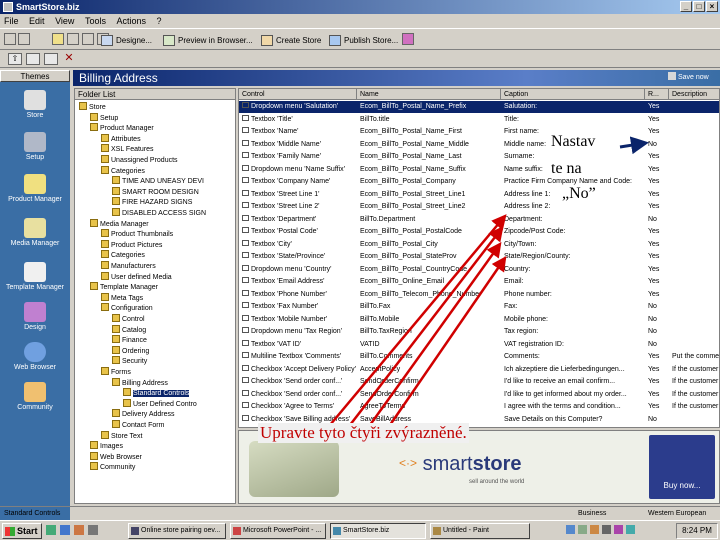 The width and height of the screenshot is (720, 540). Describe the element at coordinates (69, 59) in the screenshot. I see `delete-icon: ✕` at that location.